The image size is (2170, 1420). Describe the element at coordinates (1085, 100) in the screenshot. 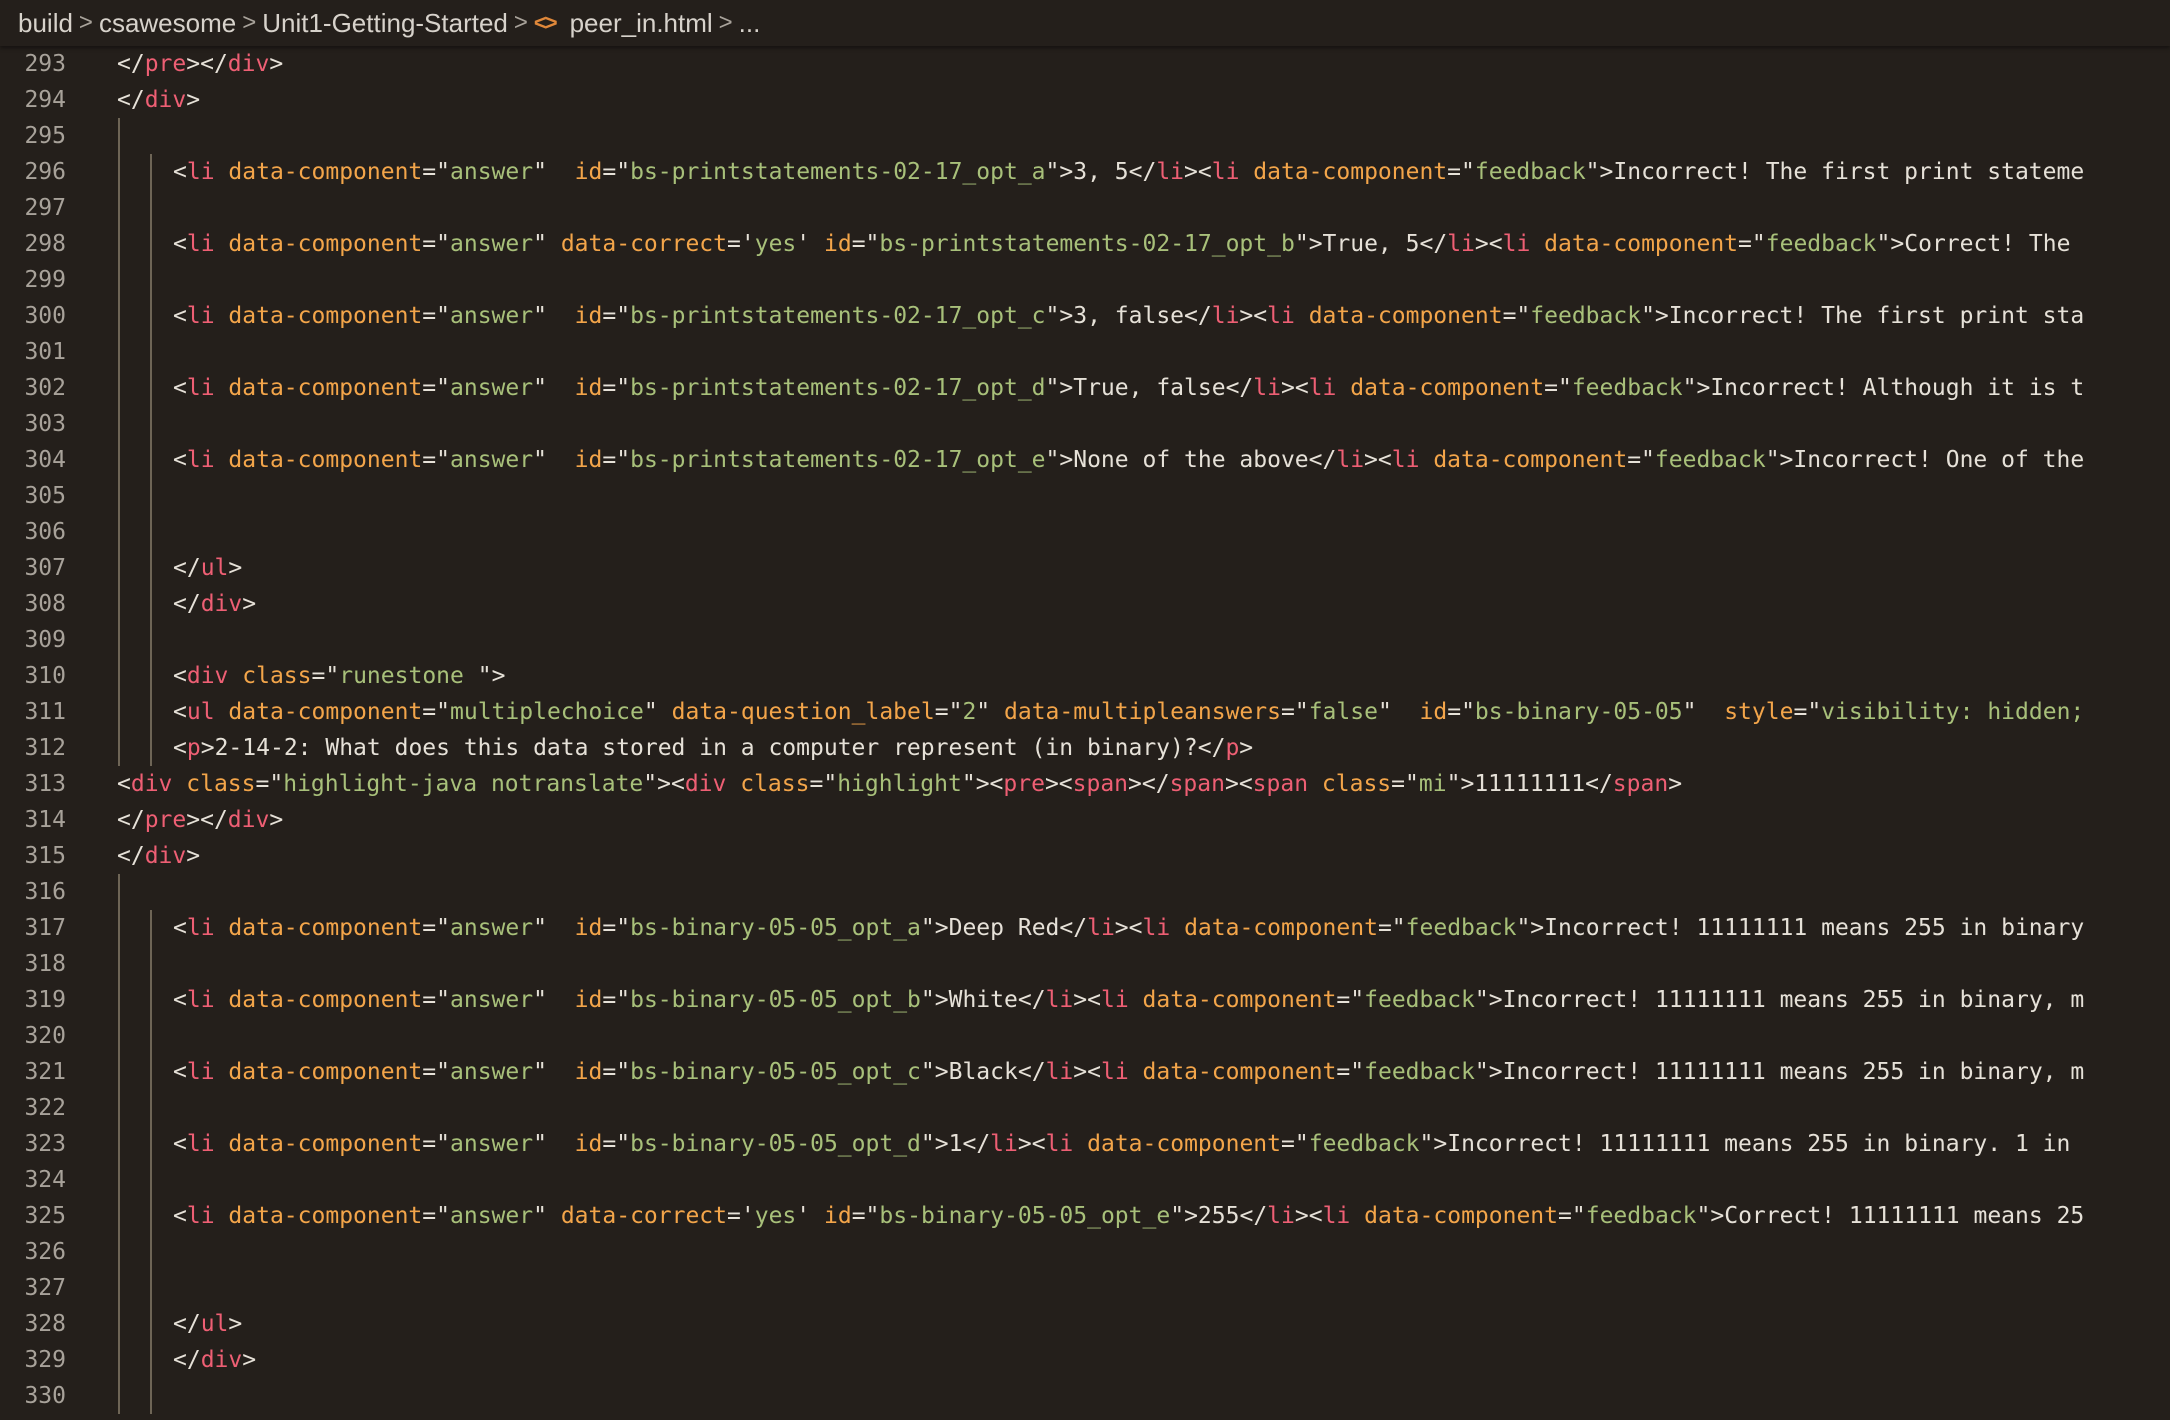

I see `code-line: 294 </div>` at that location.